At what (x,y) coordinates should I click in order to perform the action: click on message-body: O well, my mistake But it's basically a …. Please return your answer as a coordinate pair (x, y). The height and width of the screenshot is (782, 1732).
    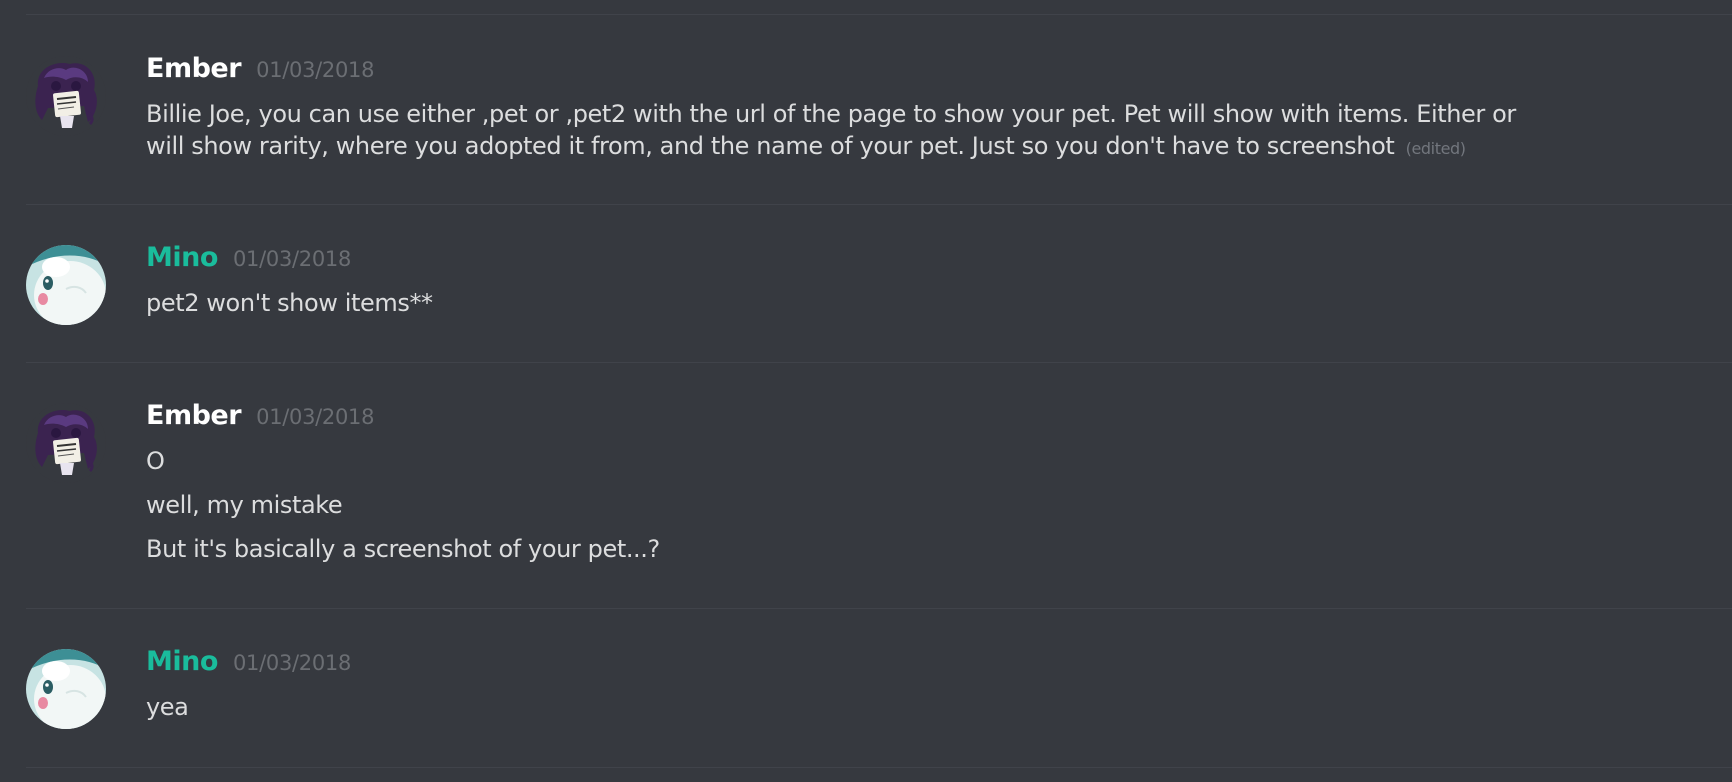
    Looking at the image, I should click on (909, 505).